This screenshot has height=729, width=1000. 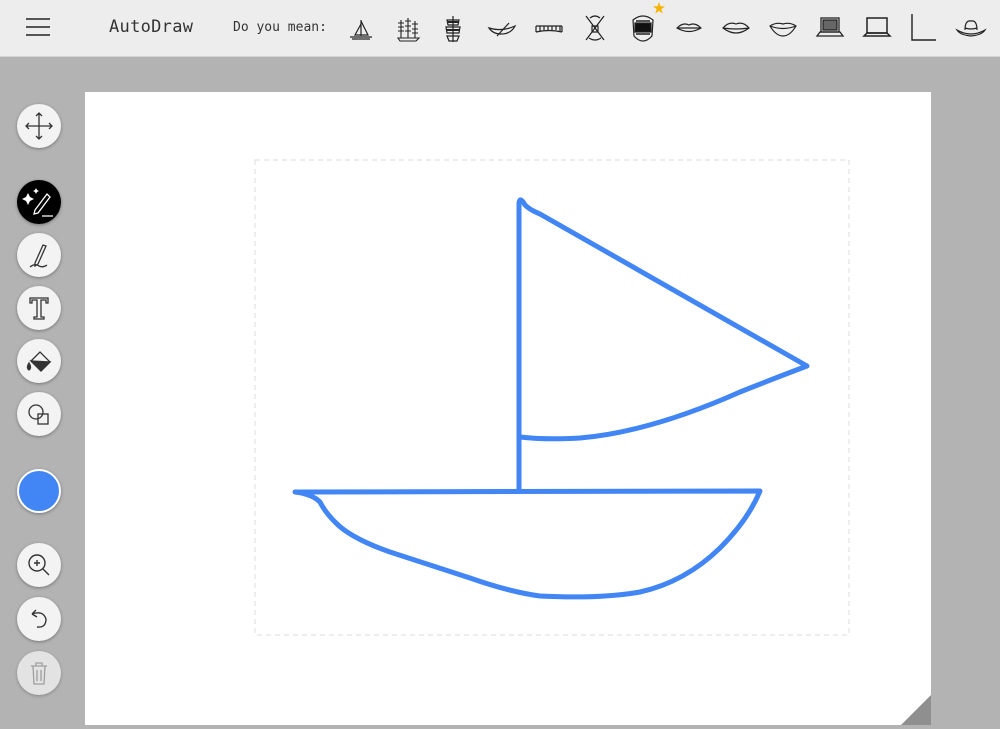 I want to click on trash-icon, so click(x=39, y=673).